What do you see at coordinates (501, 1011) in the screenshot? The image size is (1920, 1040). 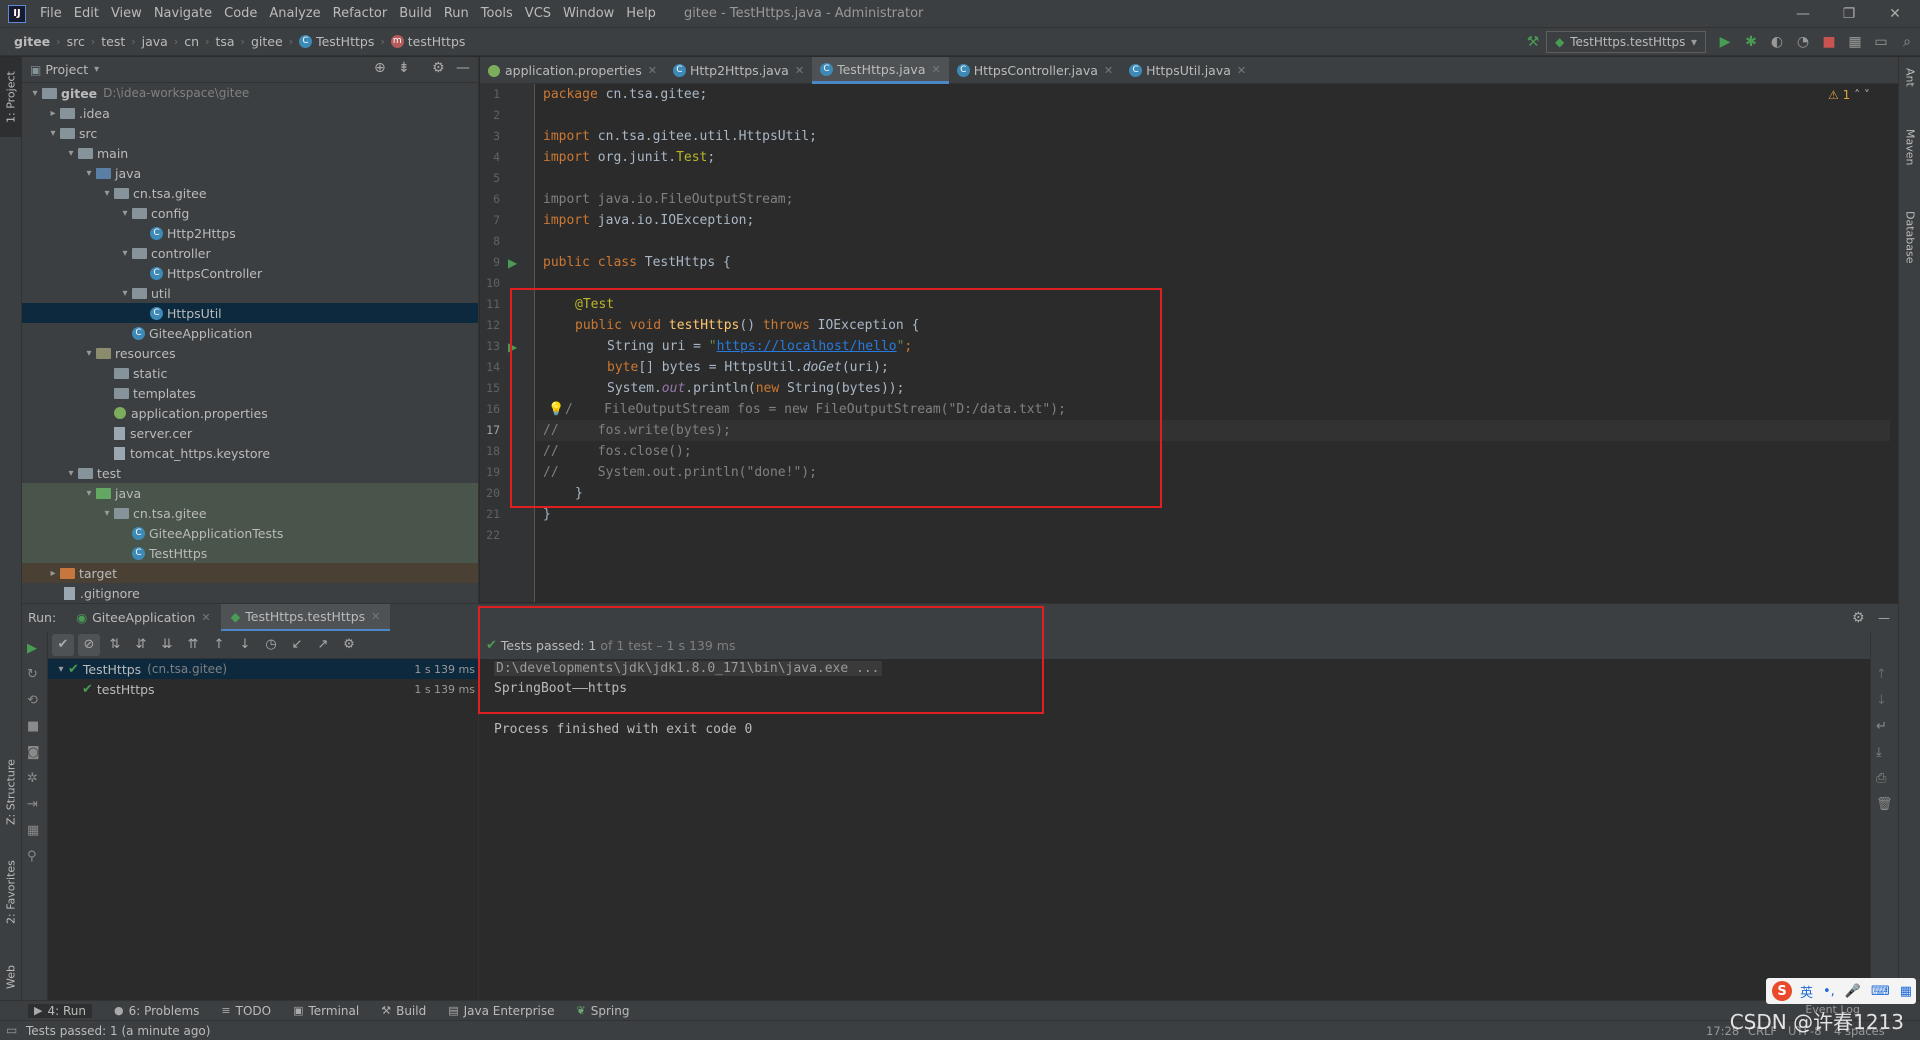 I see `tool-window-java-enterprise: ▤ Java Enterprise` at bounding box center [501, 1011].